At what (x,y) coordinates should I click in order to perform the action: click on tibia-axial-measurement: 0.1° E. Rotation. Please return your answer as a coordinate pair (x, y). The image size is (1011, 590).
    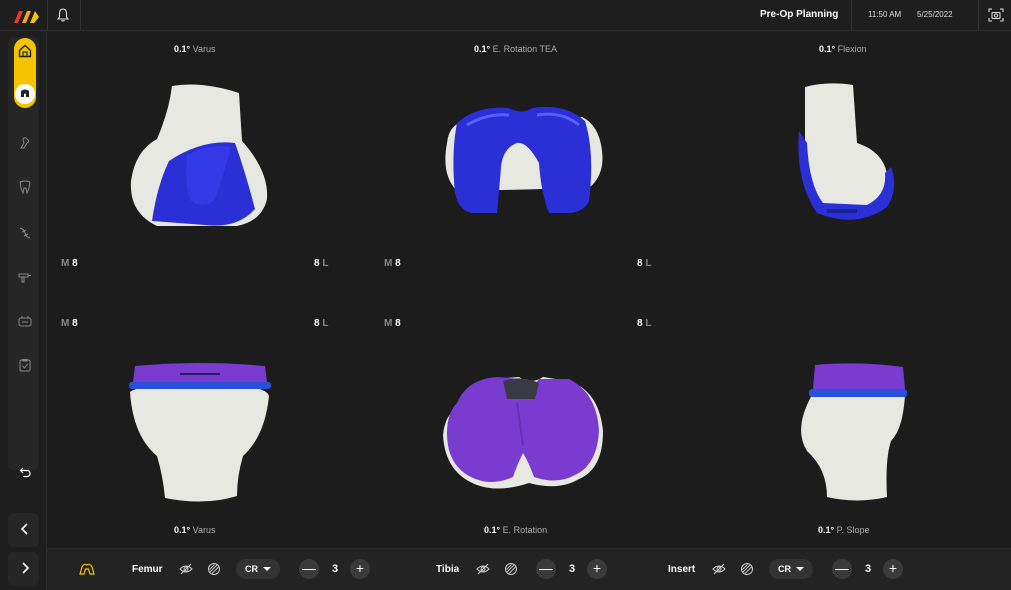
    Looking at the image, I should click on (516, 530).